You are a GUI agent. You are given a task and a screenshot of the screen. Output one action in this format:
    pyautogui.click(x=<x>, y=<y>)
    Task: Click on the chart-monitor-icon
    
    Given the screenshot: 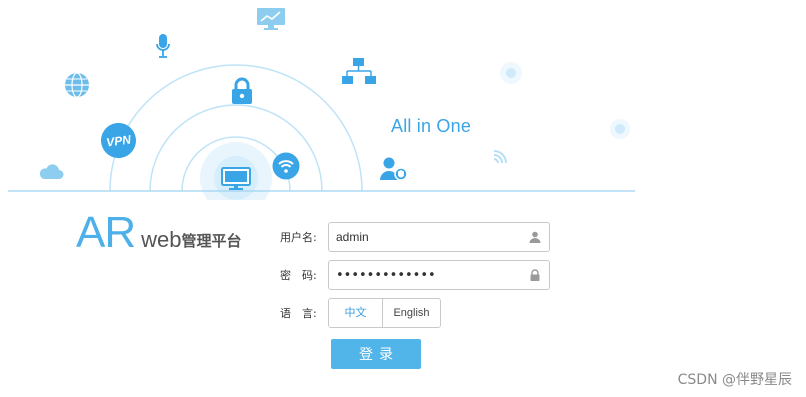 What is the action you would take?
    pyautogui.click(x=271, y=19)
    